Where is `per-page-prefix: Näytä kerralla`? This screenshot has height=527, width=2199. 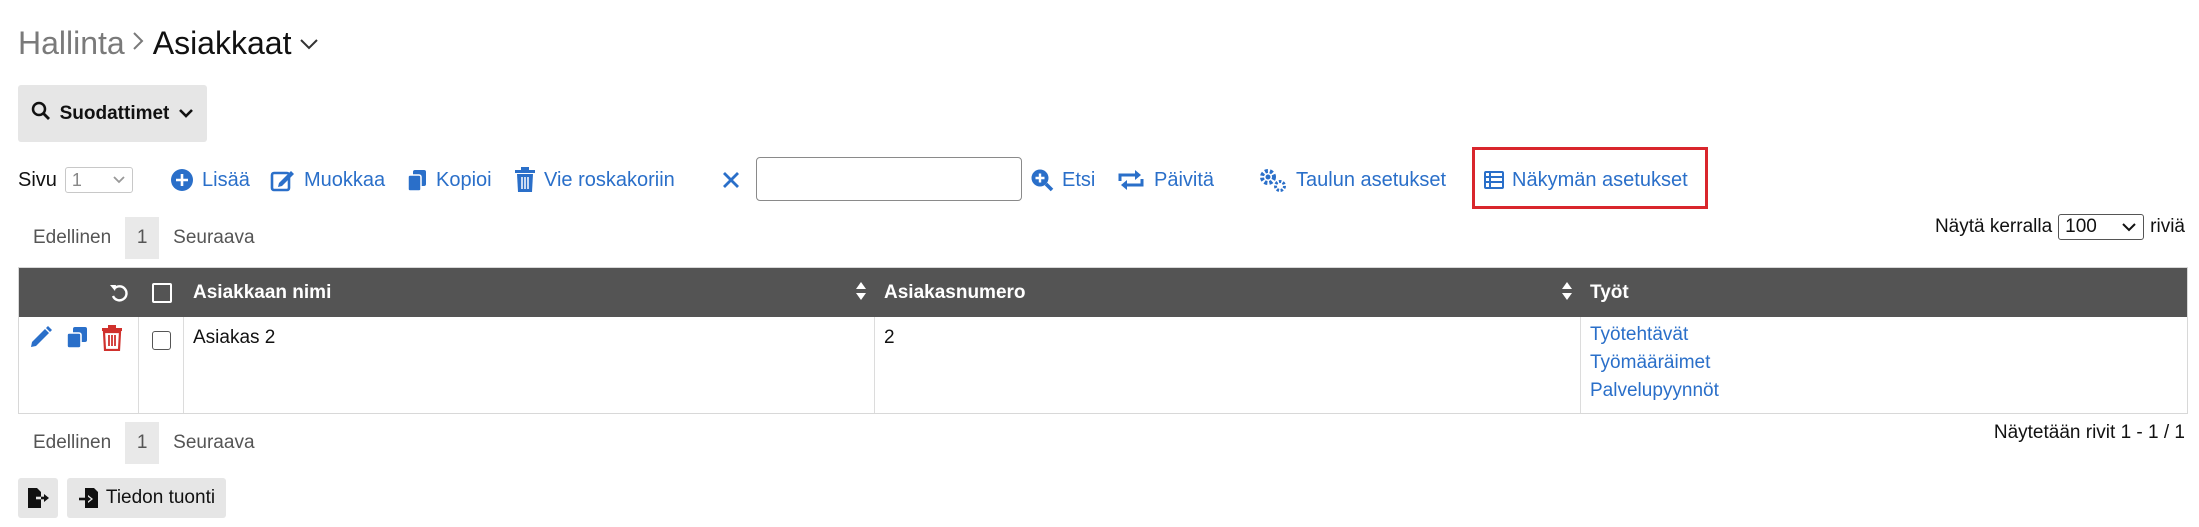
per-page-prefix: Näytä kerralla is located at coordinates (1993, 226).